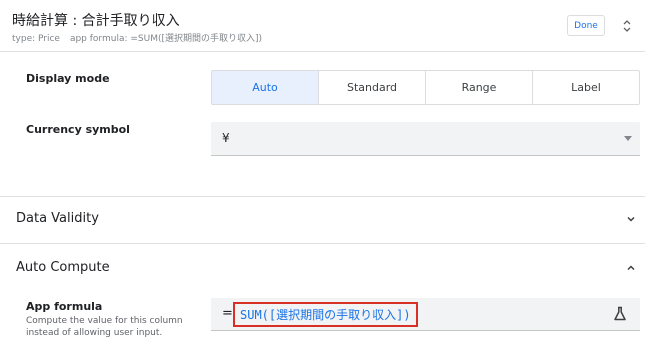 This screenshot has height=363, width=645. What do you see at coordinates (372, 87) in the screenshot?
I see `display-mode-option-standard: Standard` at bounding box center [372, 87].